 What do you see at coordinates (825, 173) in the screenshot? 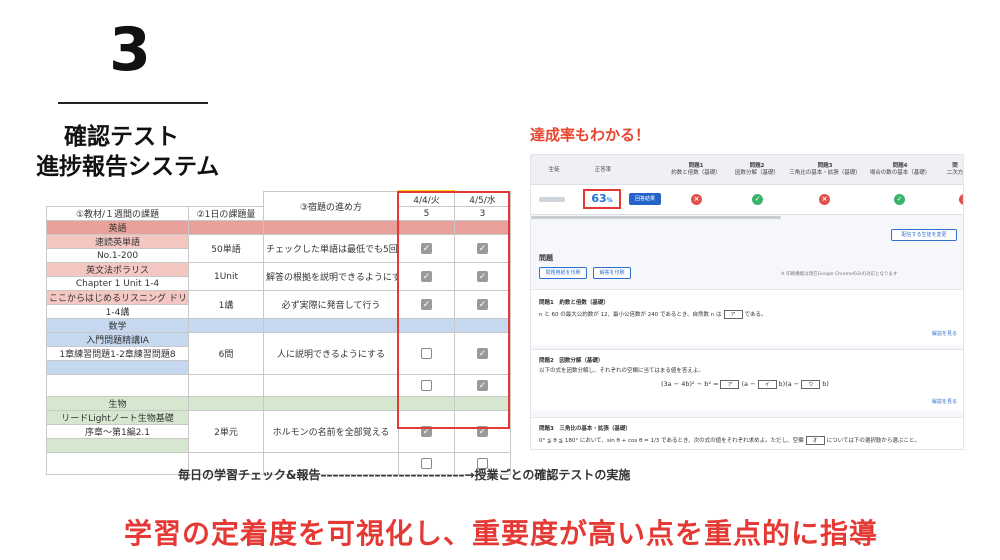
I see `q3-topic: 三角比の基本・拡張（基礎）` at bounding box center [825, 173].